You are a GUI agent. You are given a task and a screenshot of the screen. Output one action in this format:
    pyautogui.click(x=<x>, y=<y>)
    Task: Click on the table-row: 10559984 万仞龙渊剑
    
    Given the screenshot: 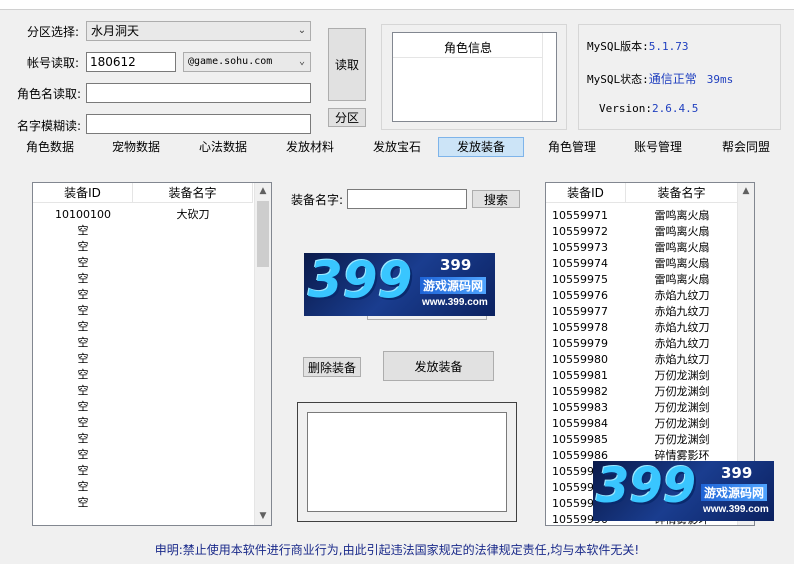 What is the action you would take?
    pyautogui.click(x=642, y=424)
    